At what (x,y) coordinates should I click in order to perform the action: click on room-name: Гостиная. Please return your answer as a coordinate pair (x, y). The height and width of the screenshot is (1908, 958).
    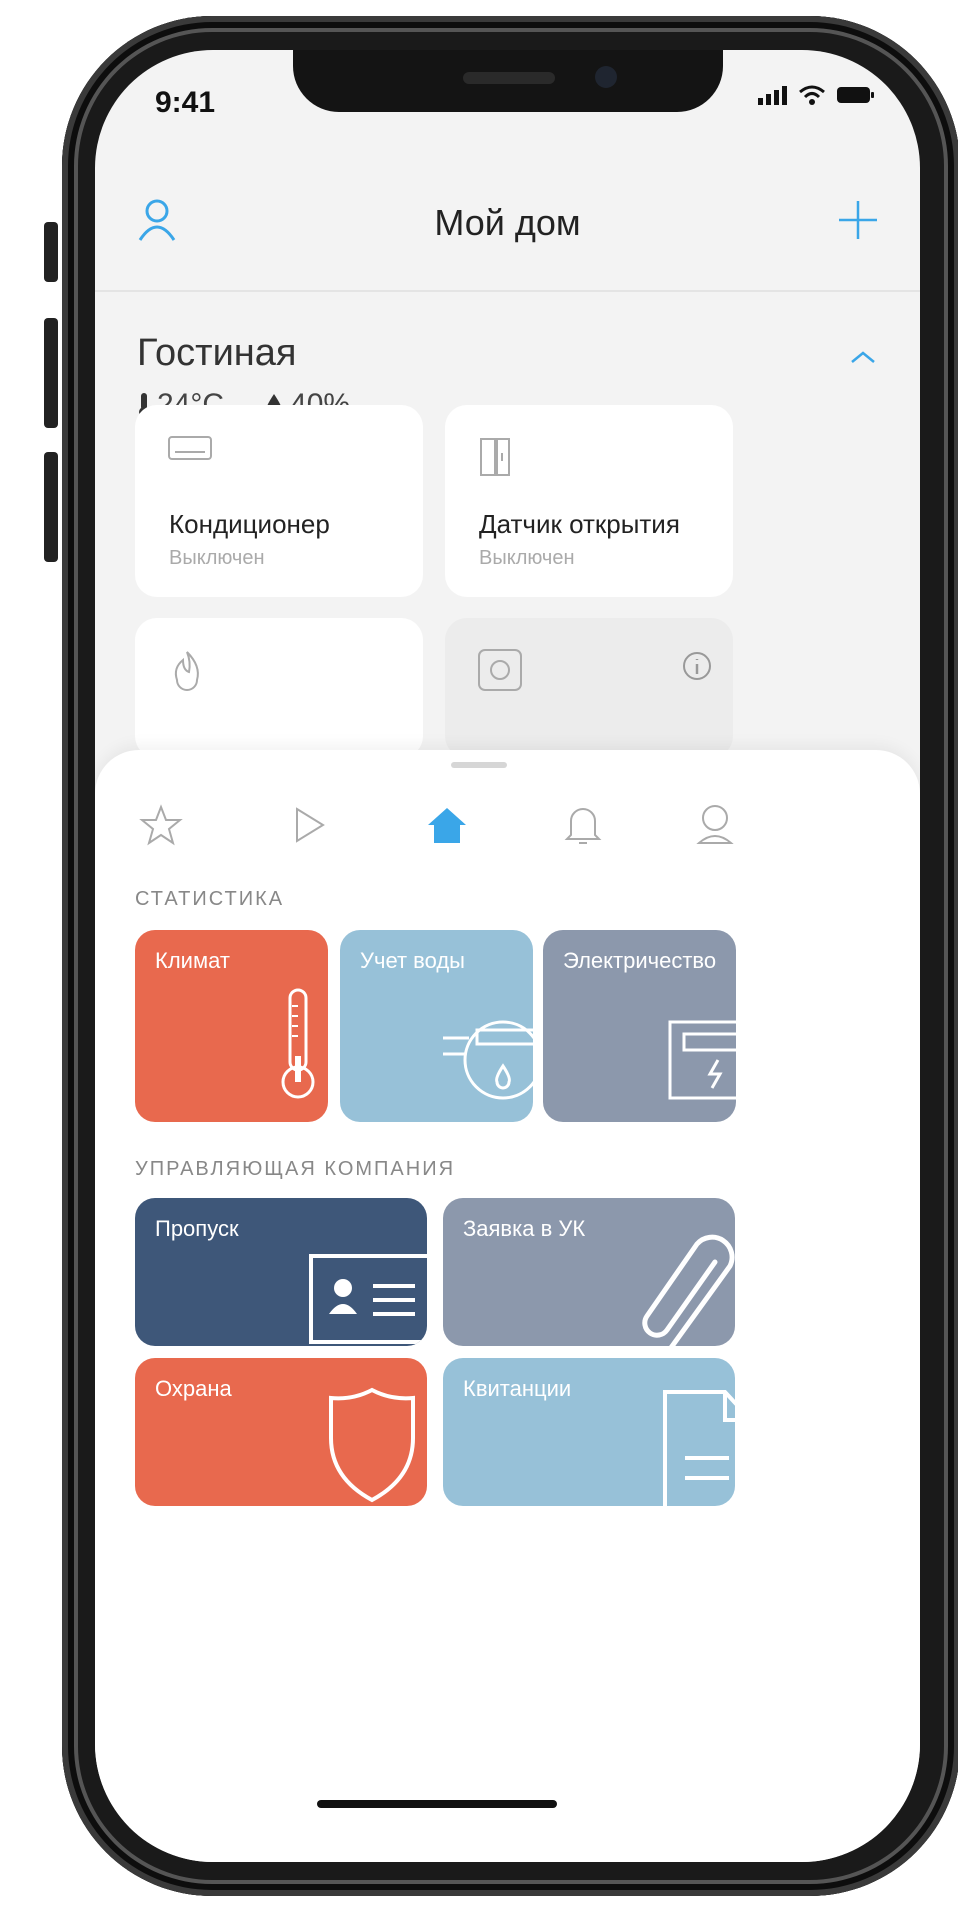
    Looking at the image, I should click on (217, 353).